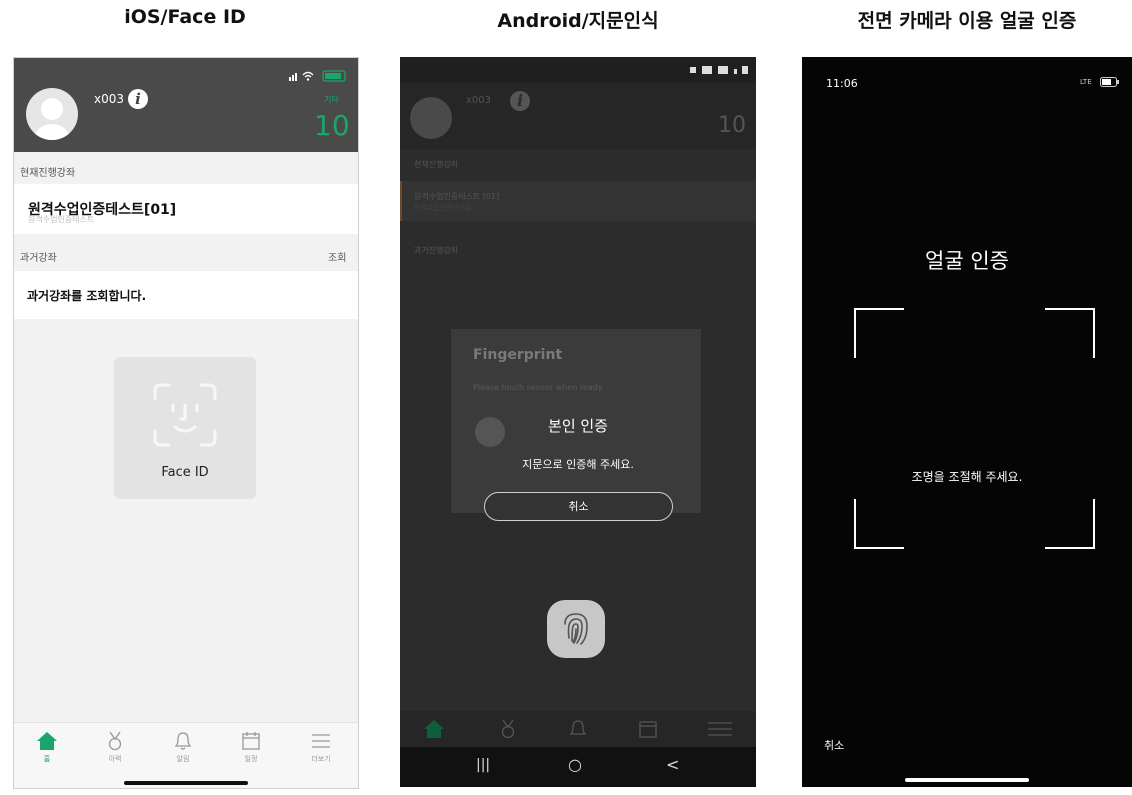  What do you see at coordinates (578, 201) in the screenshot?
I see `dim-course-row: 원격수업인증테스트 [01] 원격수업인증테스트` at bounding box center [578, 201].